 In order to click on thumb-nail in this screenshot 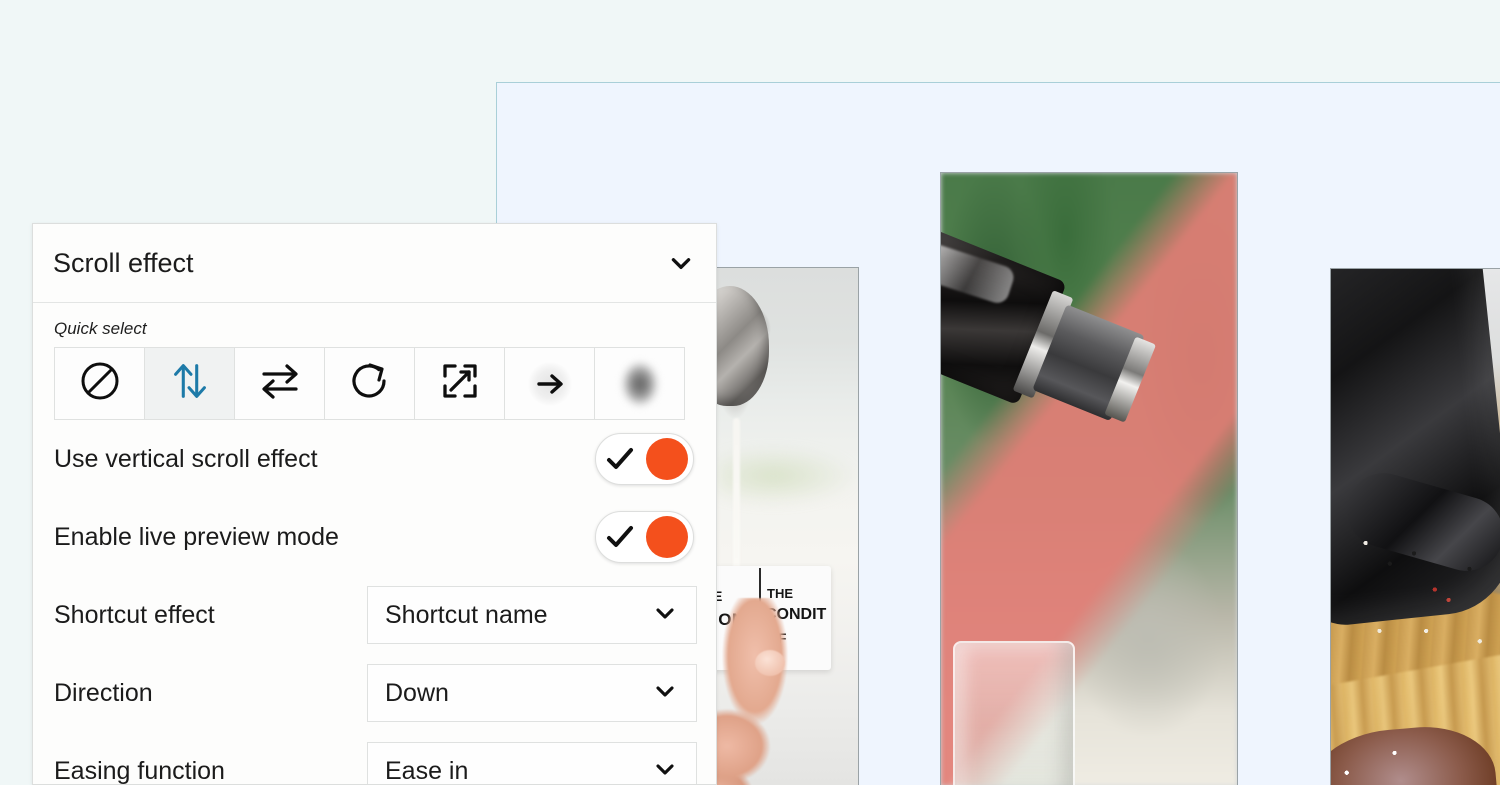, I will do `click(770, 663)`.